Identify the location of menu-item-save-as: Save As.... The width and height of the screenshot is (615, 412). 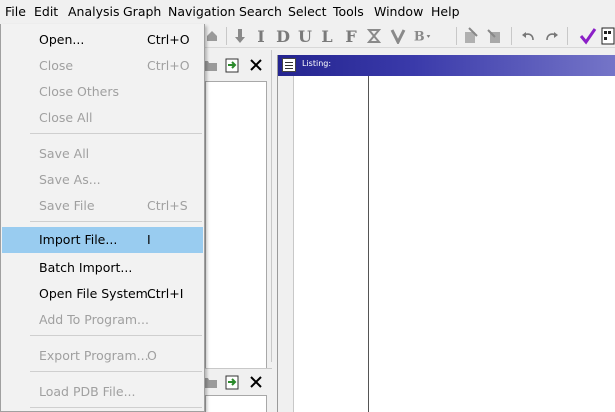
(102, 180).